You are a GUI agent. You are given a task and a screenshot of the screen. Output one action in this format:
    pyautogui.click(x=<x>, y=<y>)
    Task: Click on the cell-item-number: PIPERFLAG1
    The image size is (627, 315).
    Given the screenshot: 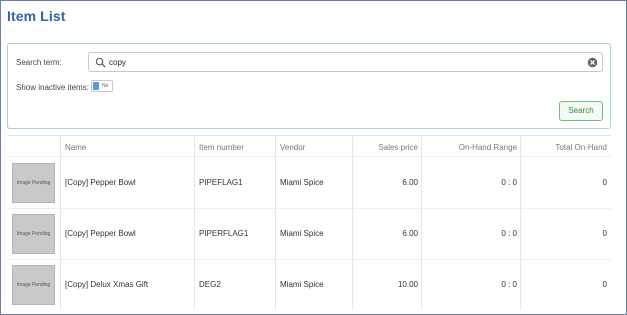 What is the action you would take?
    pyautogui.click(x=224, y=233)
    